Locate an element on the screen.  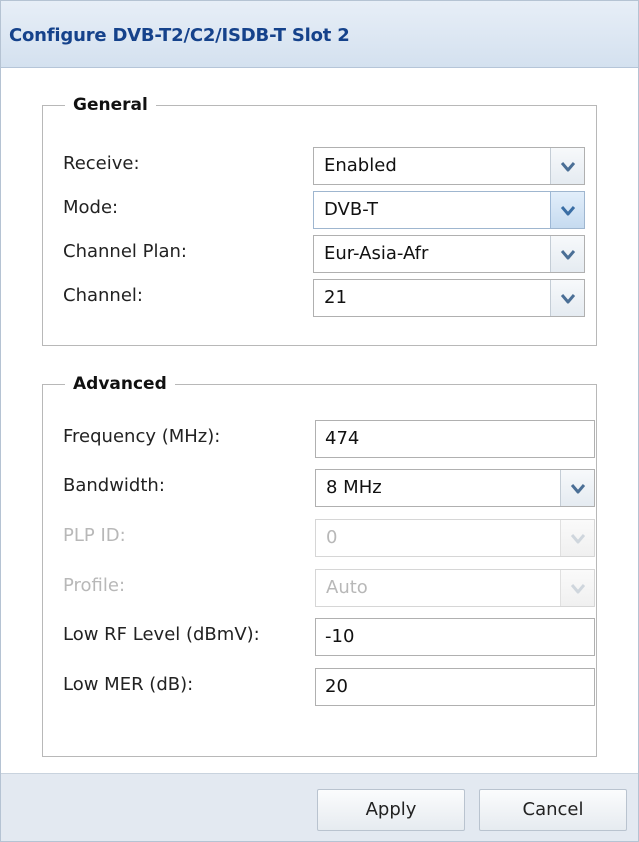
channel-plan-dropdown-trigger is located at coordinates (567, 254).